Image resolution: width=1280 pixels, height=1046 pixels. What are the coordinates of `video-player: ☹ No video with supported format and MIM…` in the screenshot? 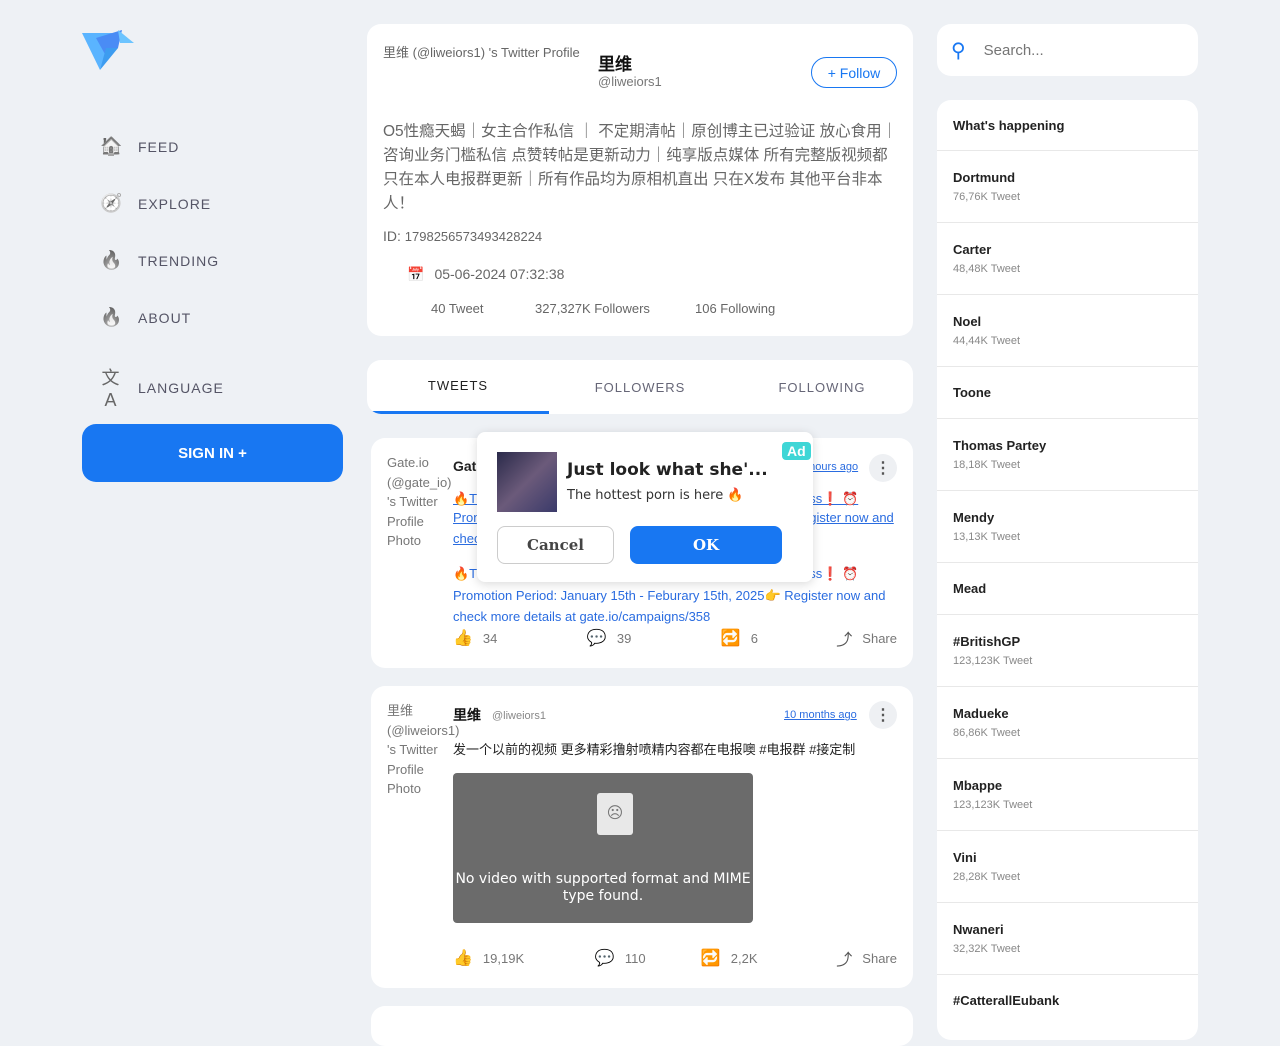 It's located at (603, 848).